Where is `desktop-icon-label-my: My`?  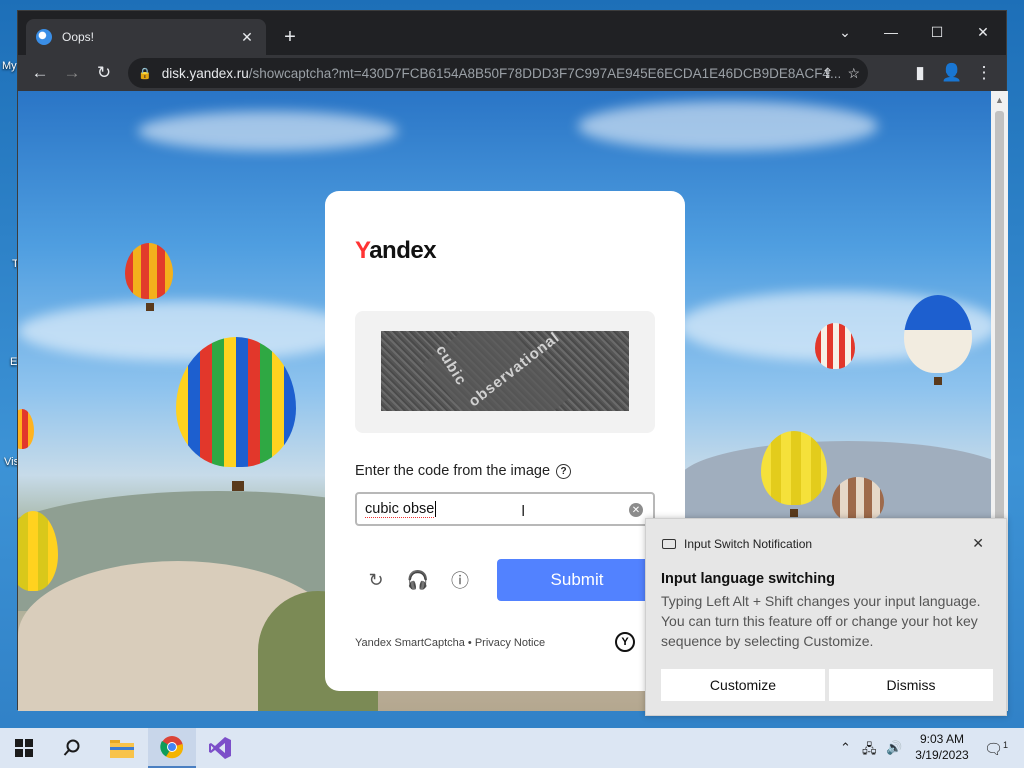
desktop-icon-label-my: My is located at coordinates (9, 66).